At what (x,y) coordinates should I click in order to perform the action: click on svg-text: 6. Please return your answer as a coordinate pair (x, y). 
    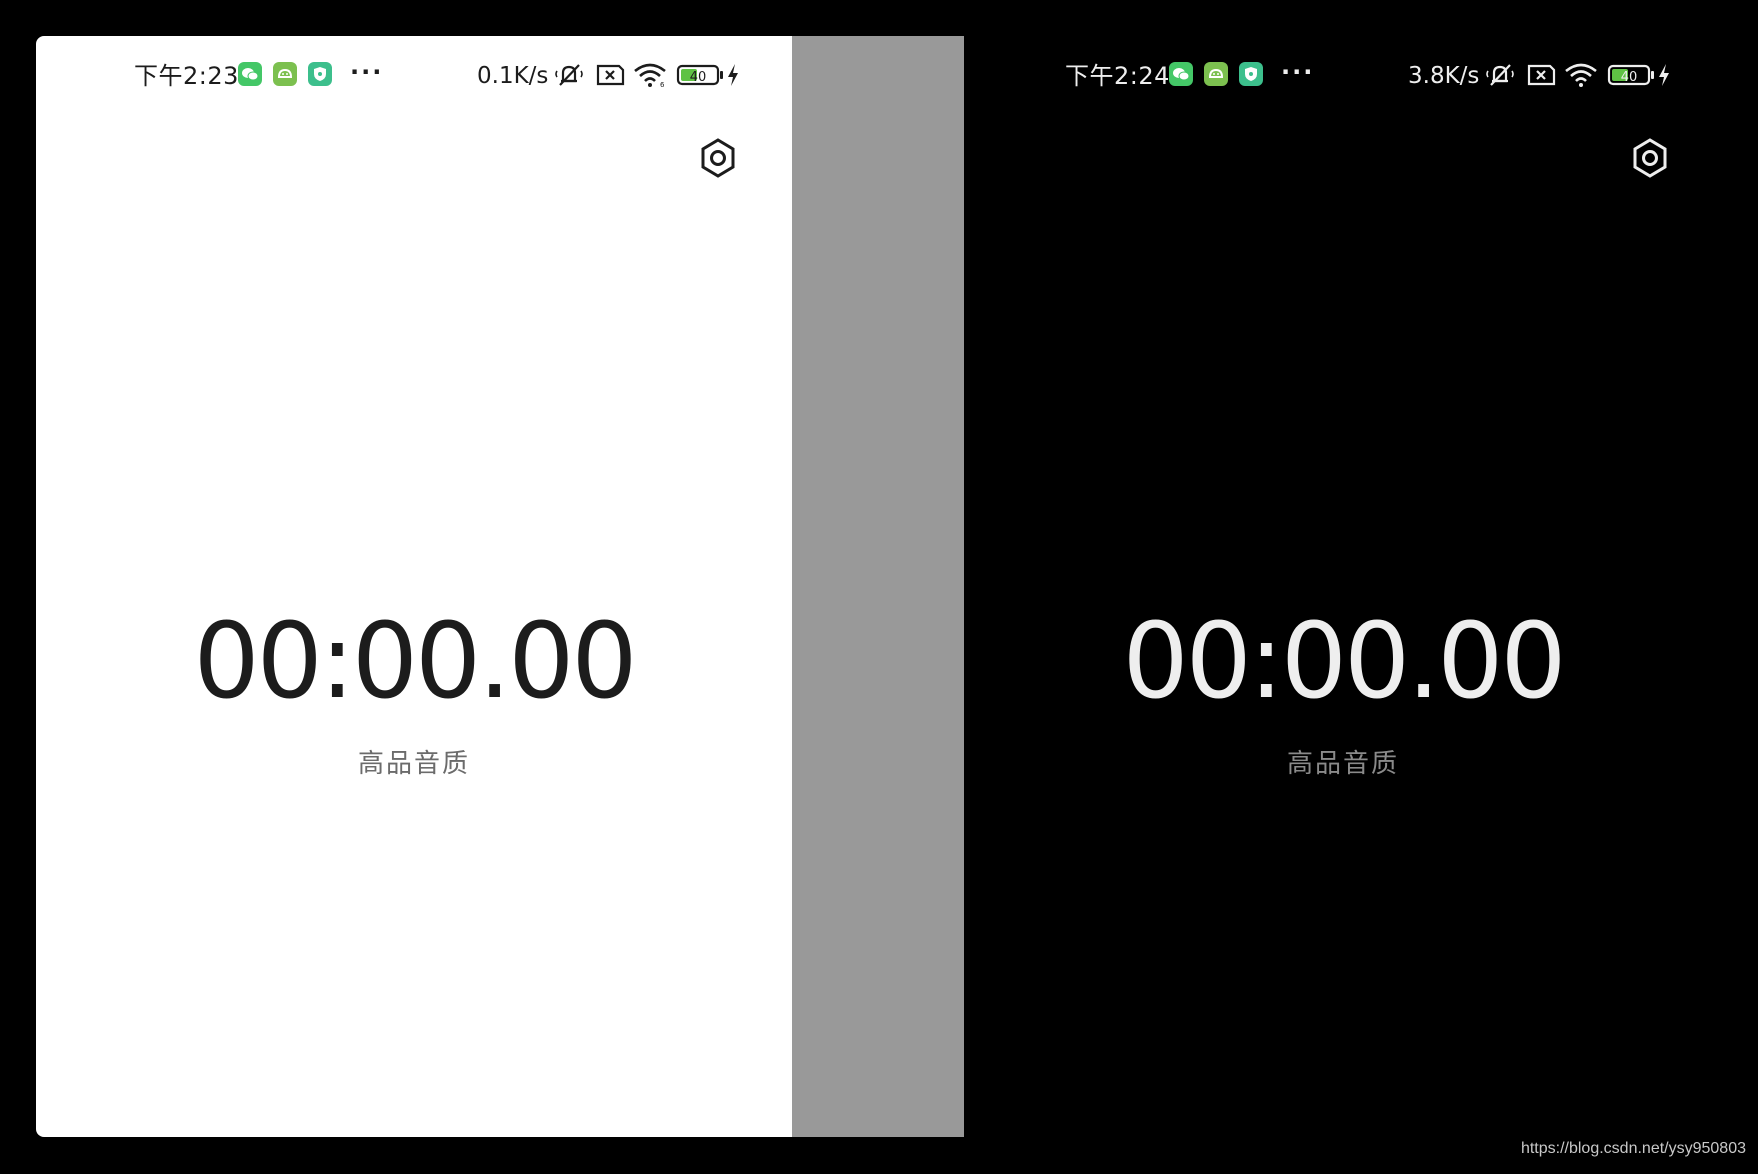
    Looking at the image, I should click on (662, 84).